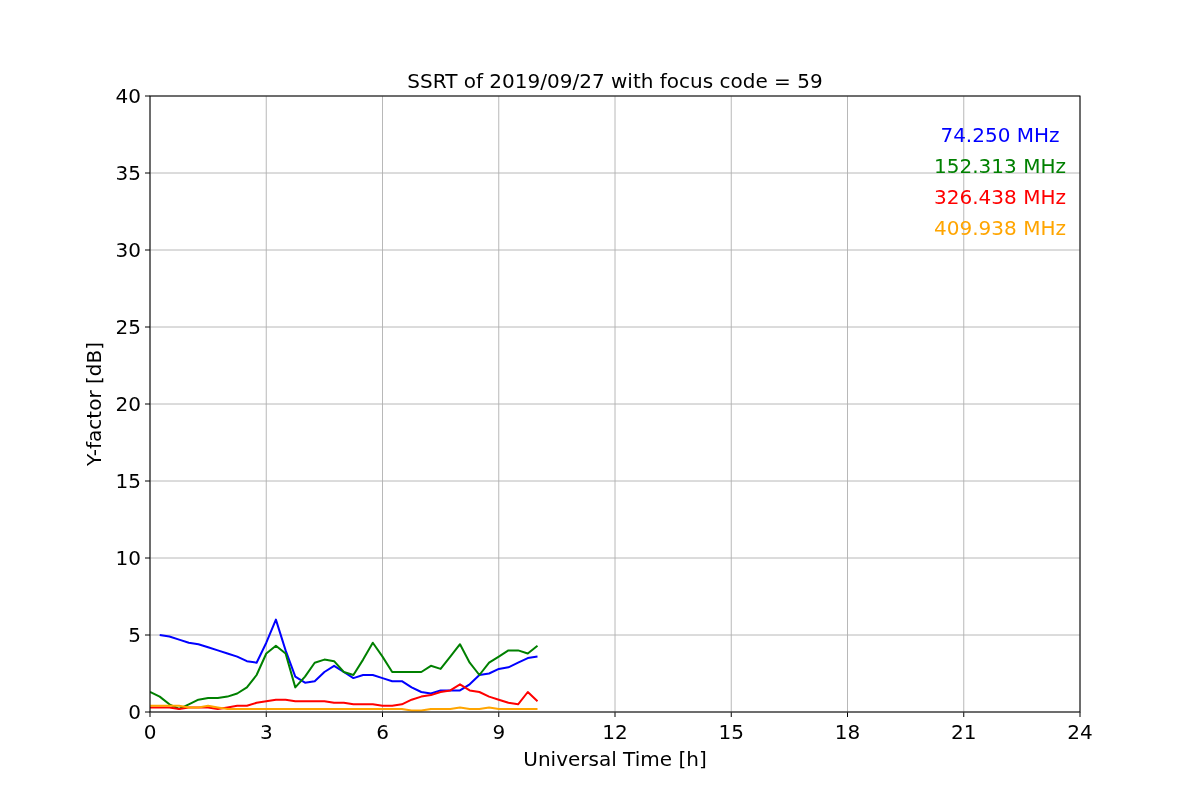 The height and width of the screenshot is (800, 1200). I want to click on legend-label: 152.313 MHz, so click(1000, 166).